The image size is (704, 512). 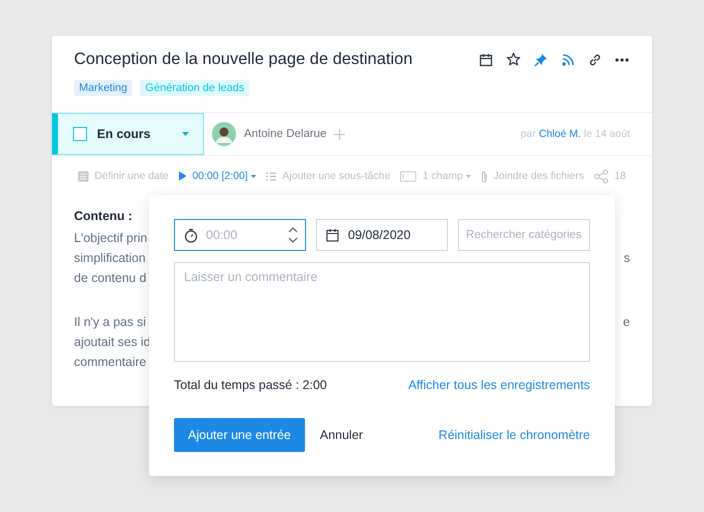 What do you see at coordinates (80, 134) in the screenshot?
I see `status-checkbox` at bounding box center [80, 134].